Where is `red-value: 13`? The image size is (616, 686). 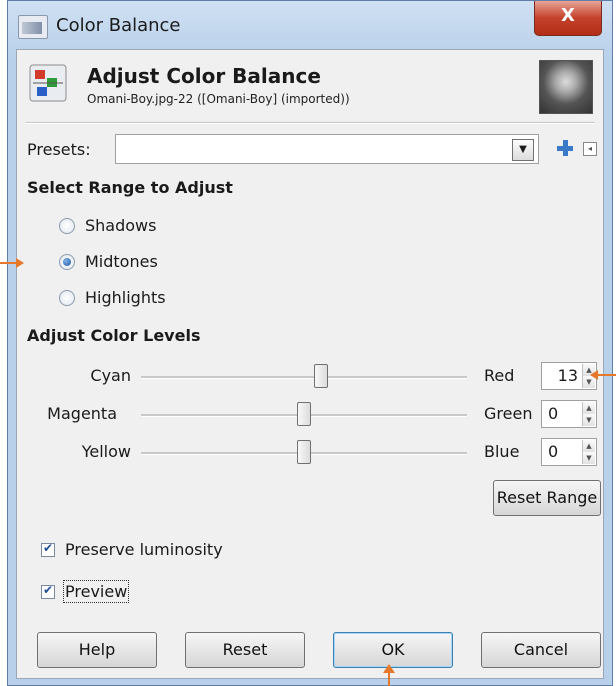 red-value: 13 is located at coordinates (567, 375).